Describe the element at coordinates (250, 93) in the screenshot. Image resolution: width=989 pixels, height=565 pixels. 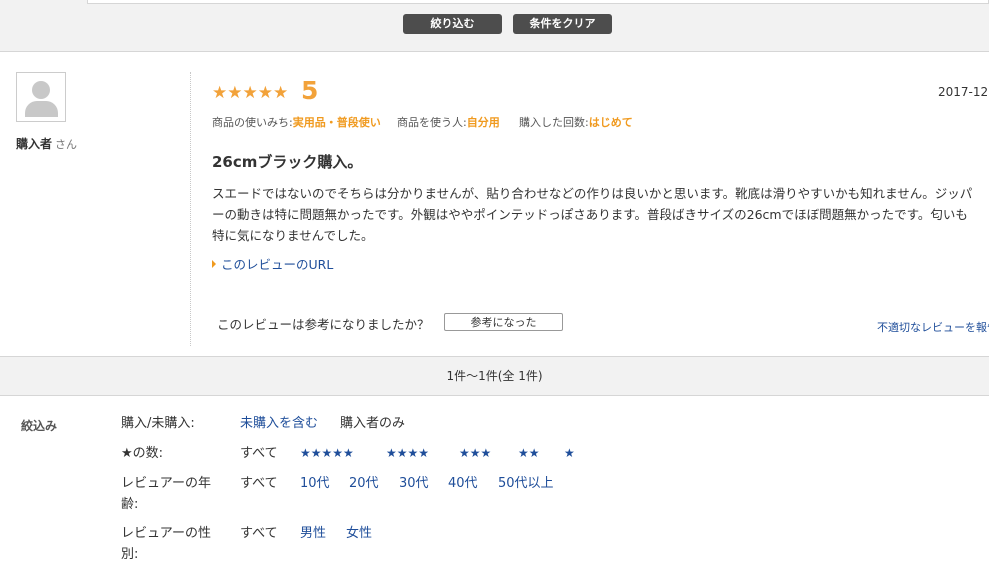
I see `rating-stars-icon: ★★★★★` at that location.